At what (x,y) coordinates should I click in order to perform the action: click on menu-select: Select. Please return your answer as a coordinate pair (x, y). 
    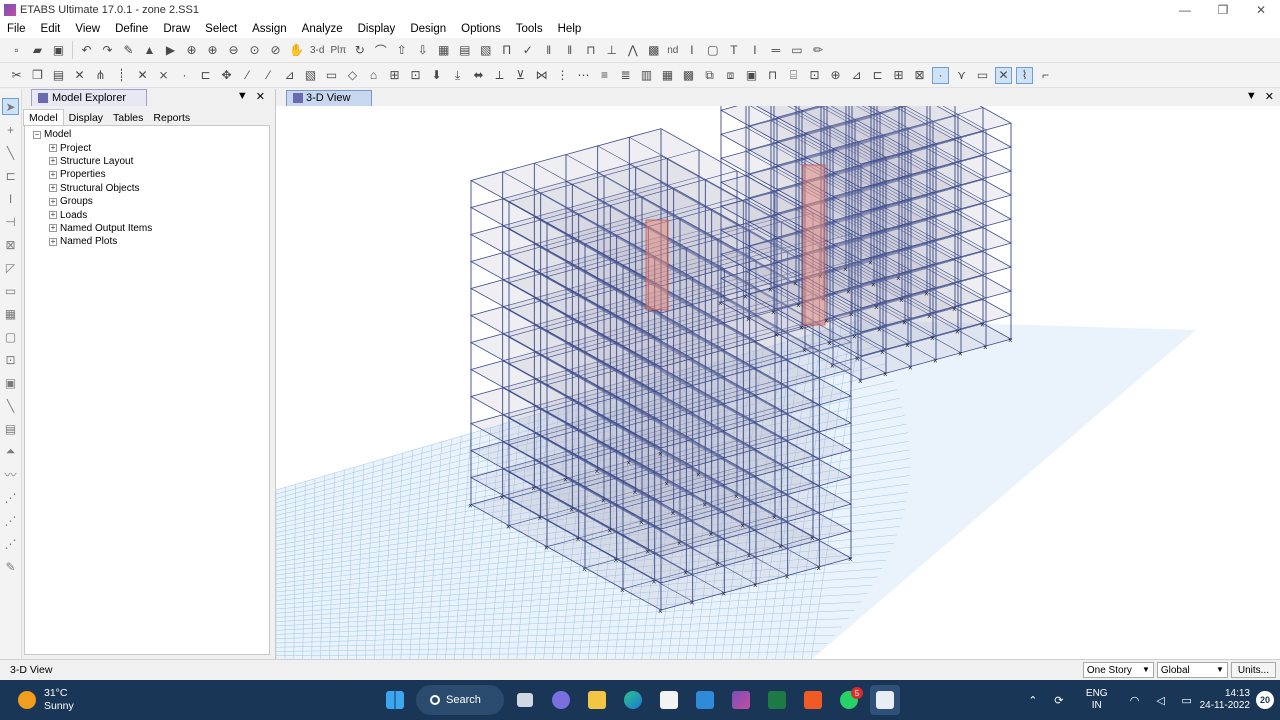
    Looking at the image, I should click on (221, 29).